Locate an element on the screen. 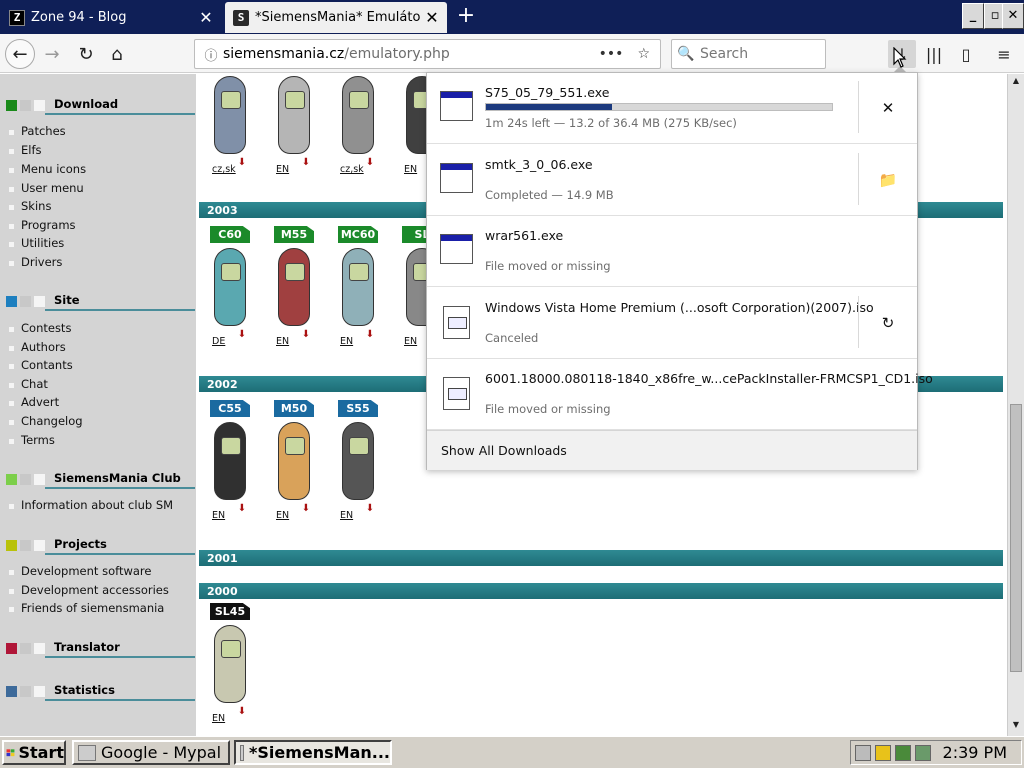 This screenshot has width=1024, height=768. phone-item: S55 EN ⬇ is located at coordinates (365, 462).